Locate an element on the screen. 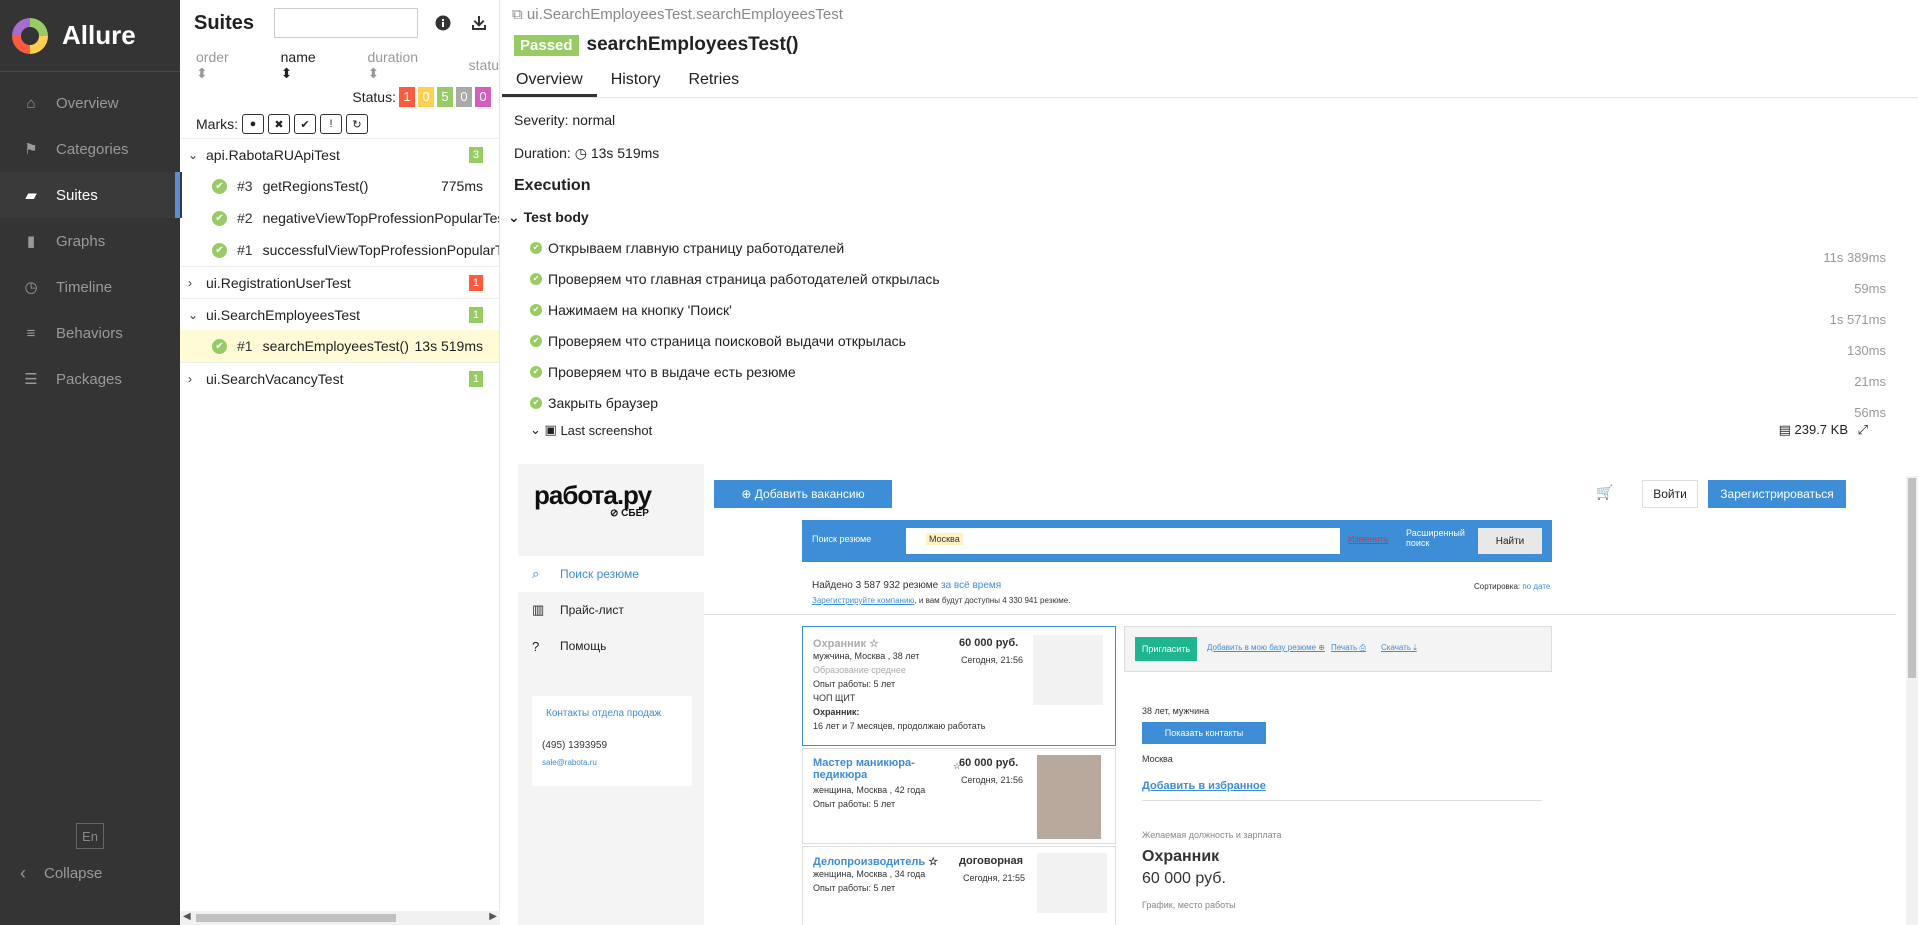 This screenshot has height=925, width=1918. copy-icon: ⧉ is located at coordinates (517, 14).